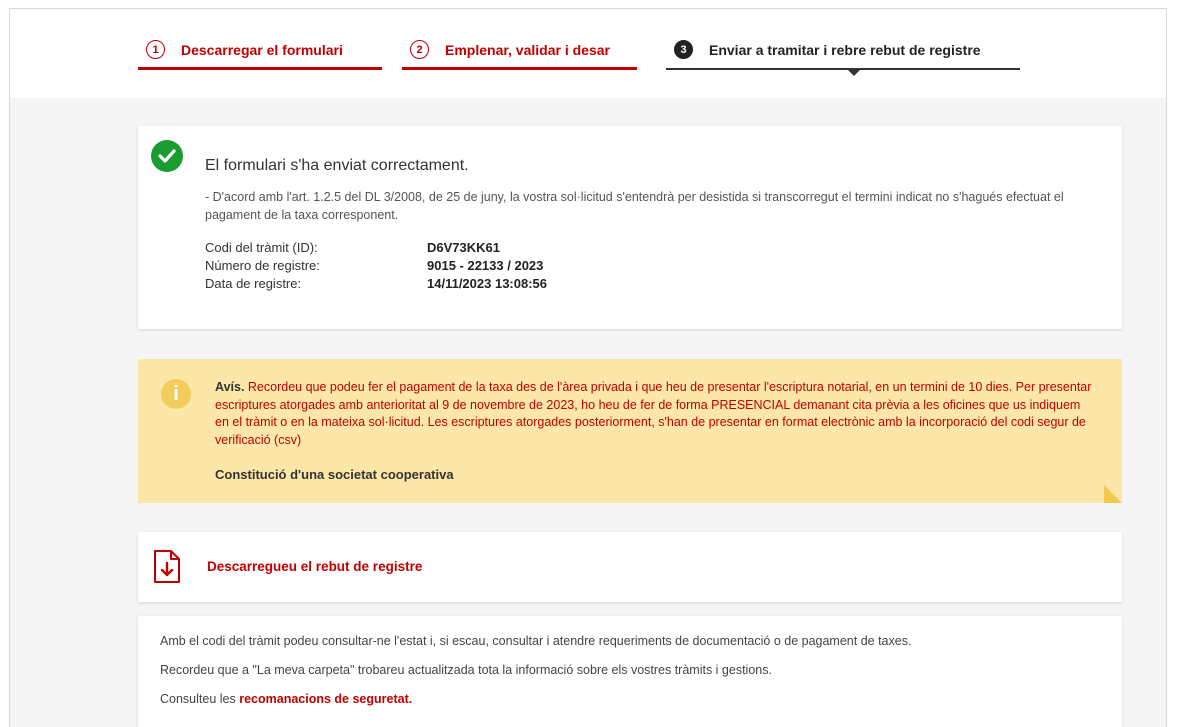  Describe the element at coordinates (419, 49) in the screenshot. I see `step-number-2: 2` at that location.